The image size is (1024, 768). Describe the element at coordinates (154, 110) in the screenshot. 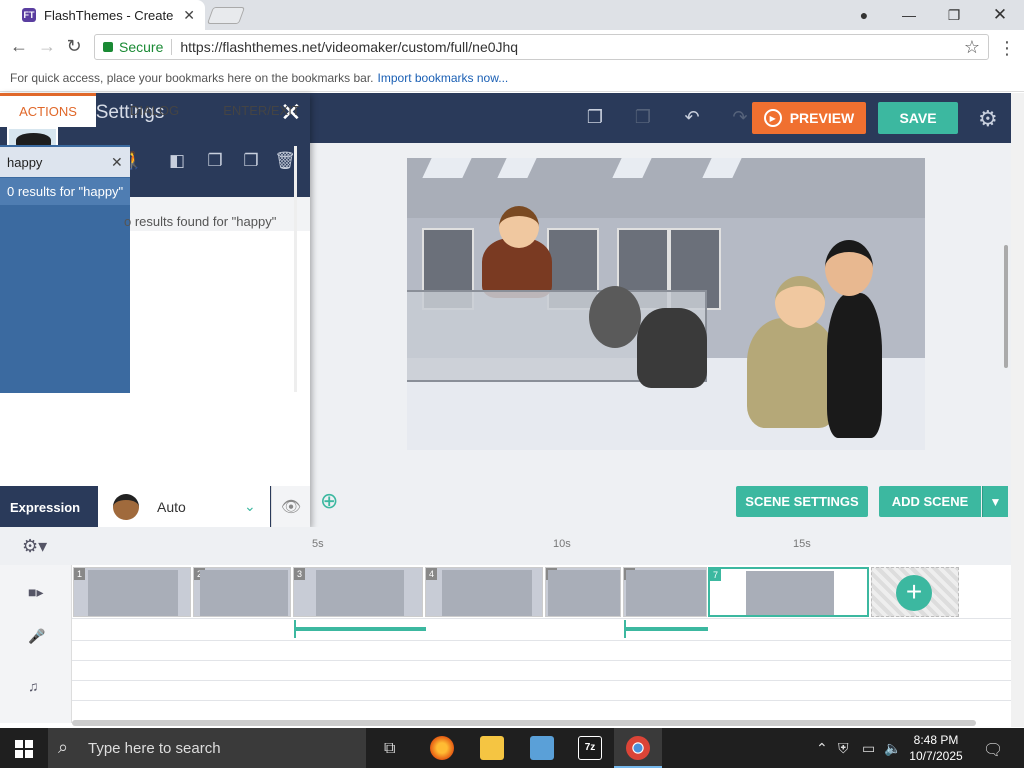

I see `tab-dialog: DIALOG` at that location.